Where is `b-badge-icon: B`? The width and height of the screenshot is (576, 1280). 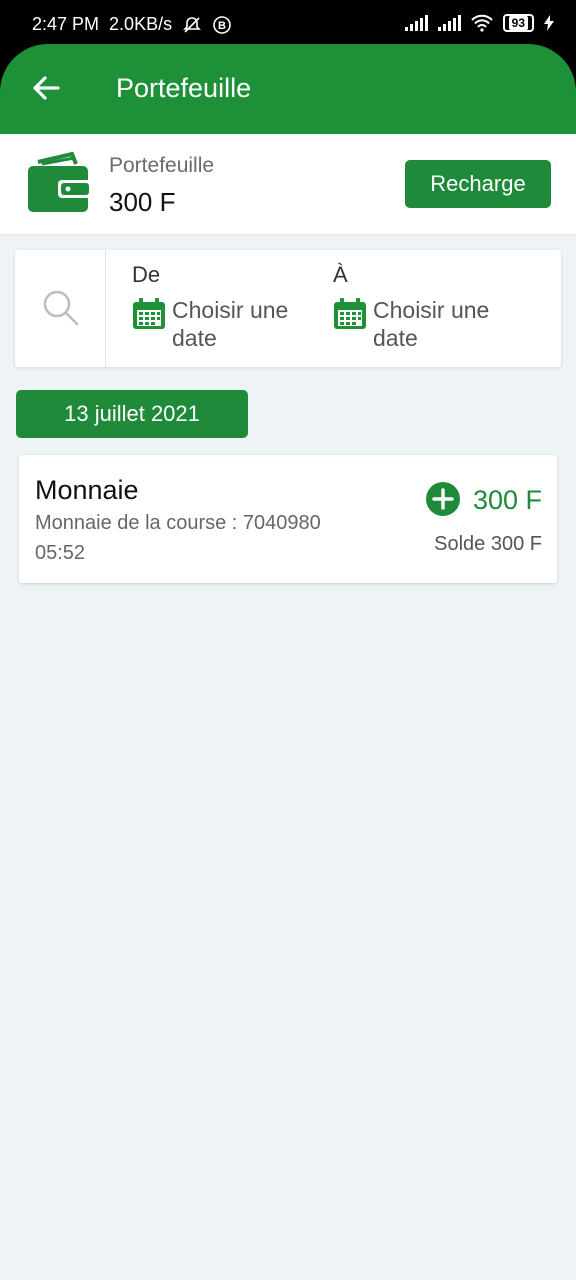
b-badge-icon: B is located at coordinates (222, 24).